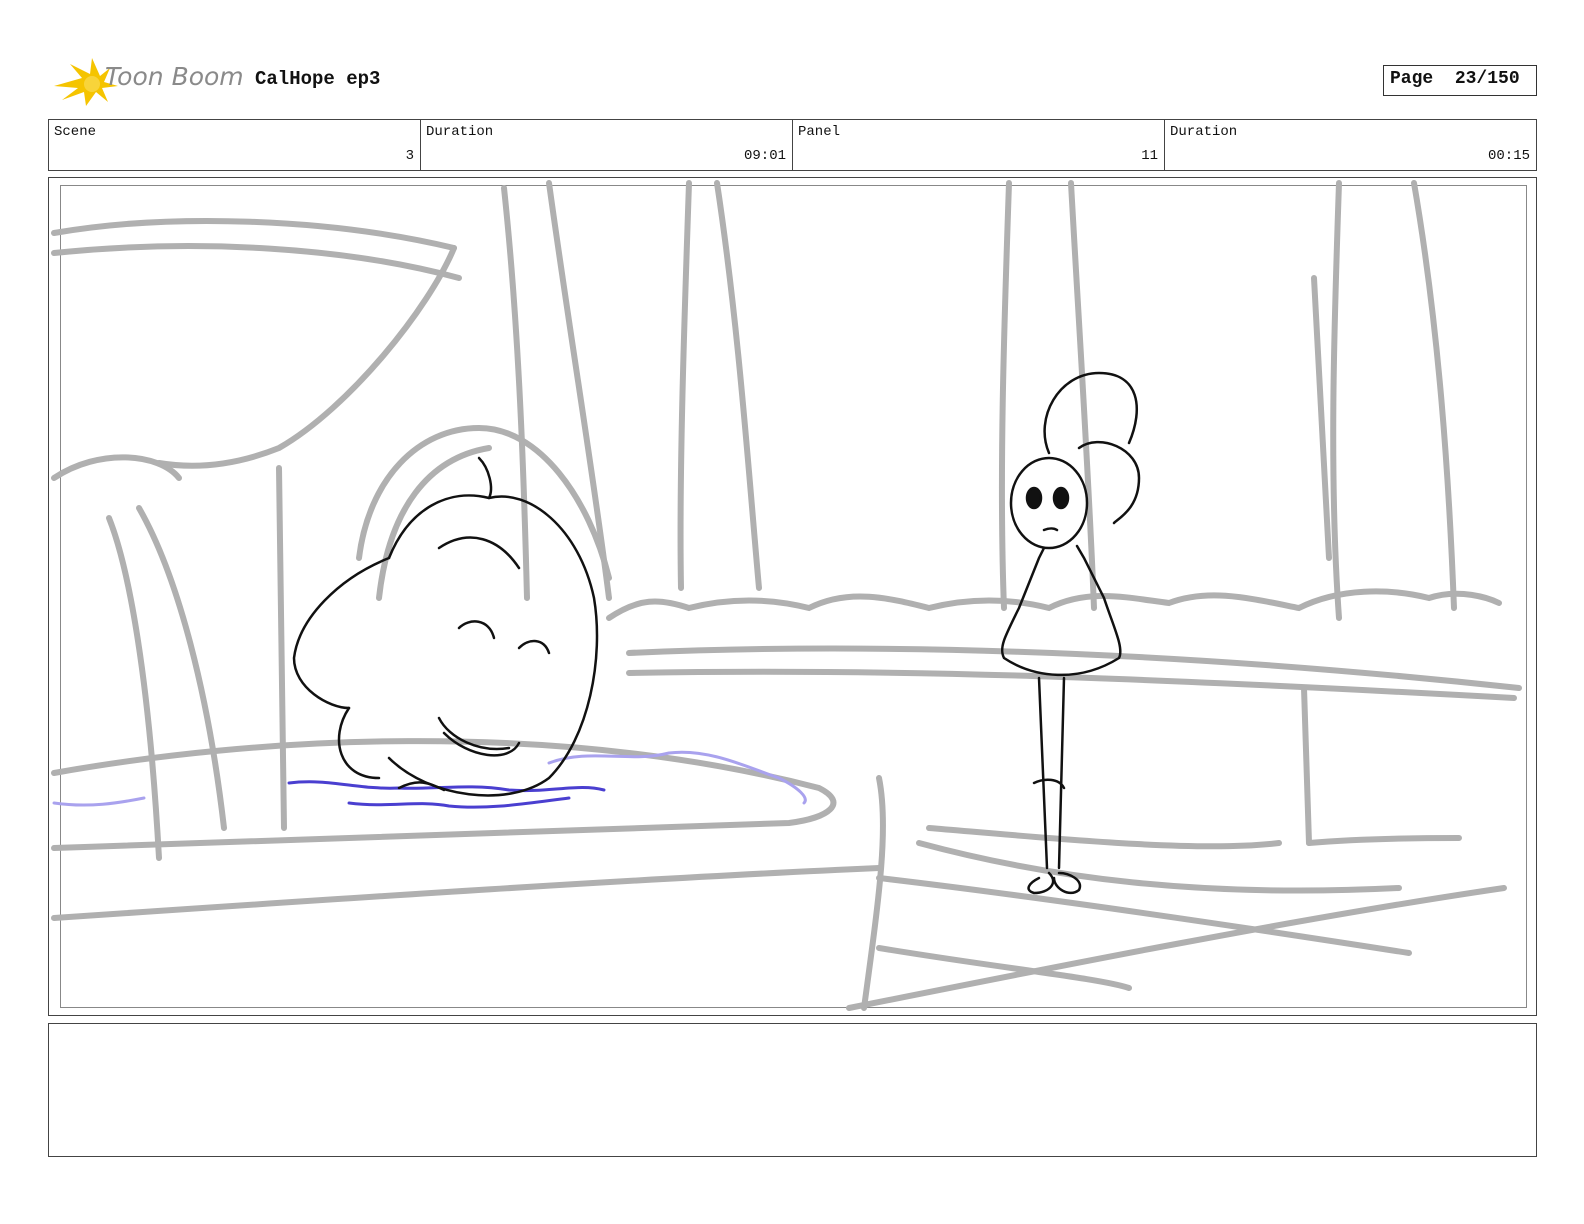 This screenshot has height=1224, width=1584. I want to click on brand-name: Toon Boom, so click(174, 76).